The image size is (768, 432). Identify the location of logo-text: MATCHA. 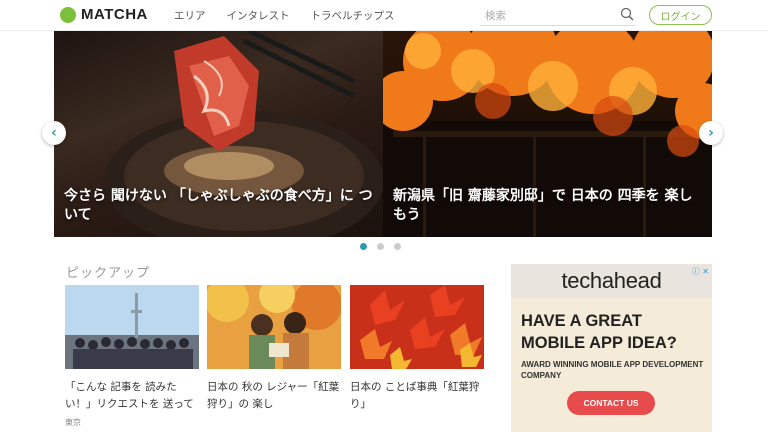
(114, 14).